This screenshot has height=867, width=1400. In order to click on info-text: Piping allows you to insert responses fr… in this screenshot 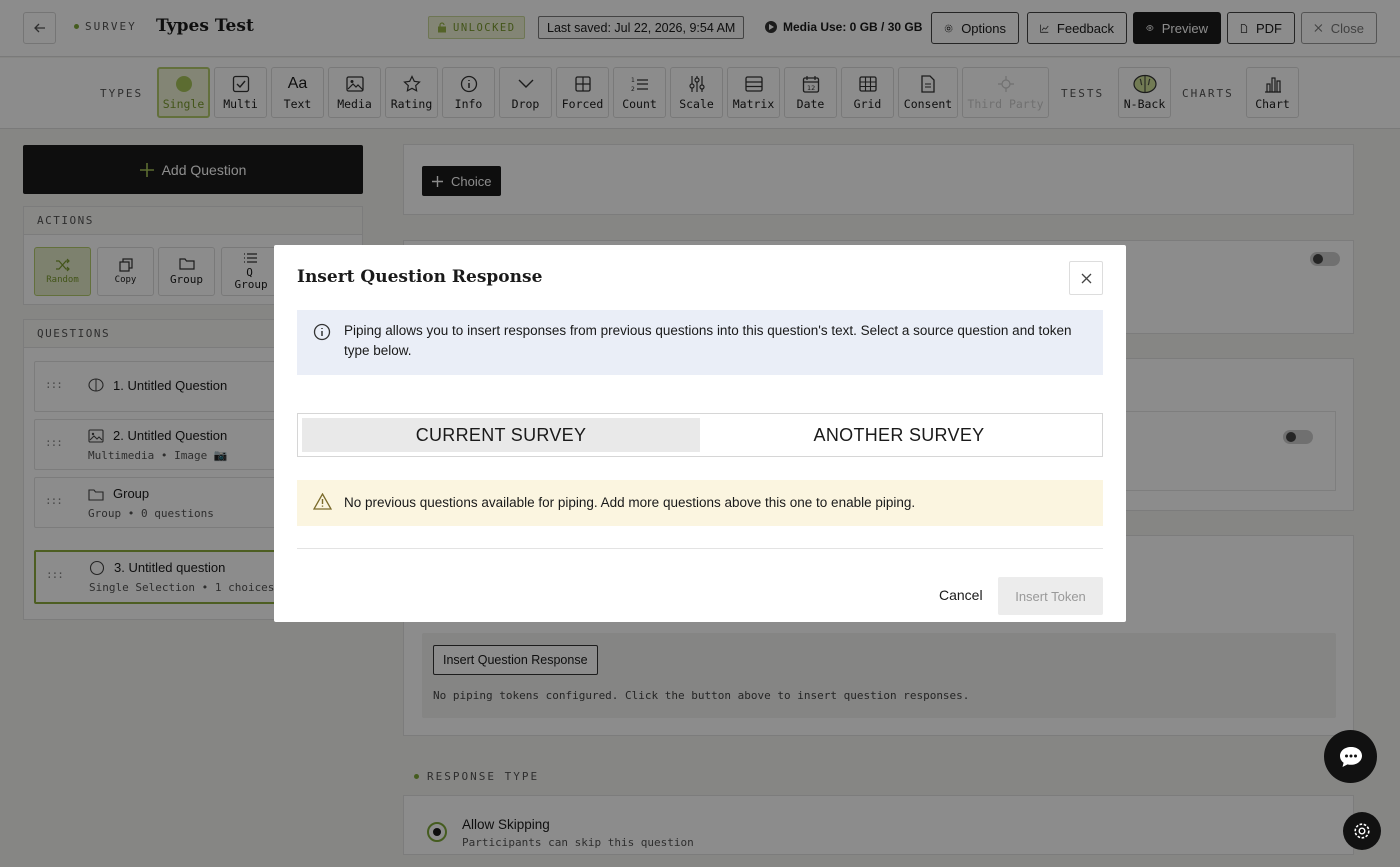, I will do `click(708, 340)`.